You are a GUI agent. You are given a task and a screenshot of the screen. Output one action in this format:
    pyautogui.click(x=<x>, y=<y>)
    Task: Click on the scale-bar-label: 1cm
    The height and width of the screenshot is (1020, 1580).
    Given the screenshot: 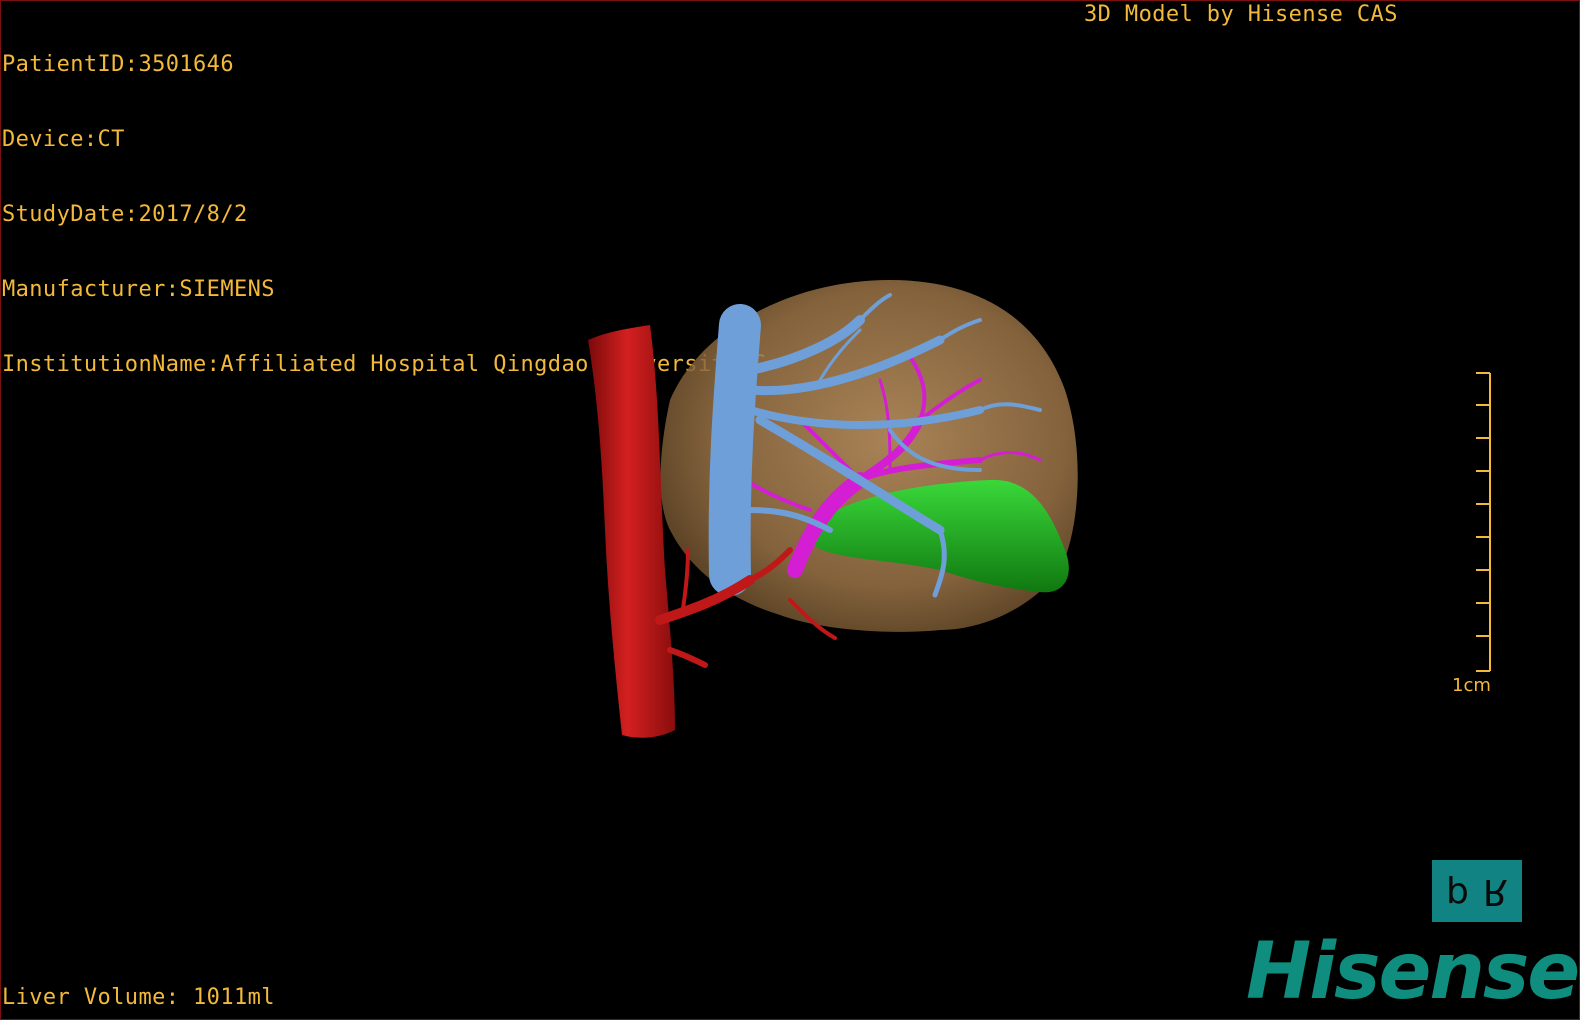 What is the action you would take?
    pyautogui.click(x=1471, y=685)
    